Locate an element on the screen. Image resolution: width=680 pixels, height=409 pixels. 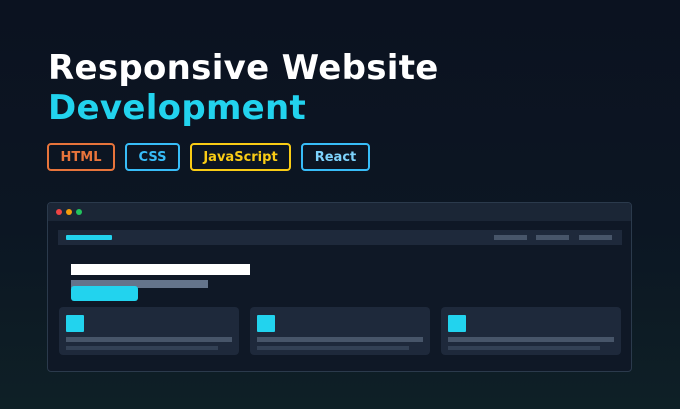
tech-tags: HTML CSS JavaScript React is located at coordinates (208, 157).